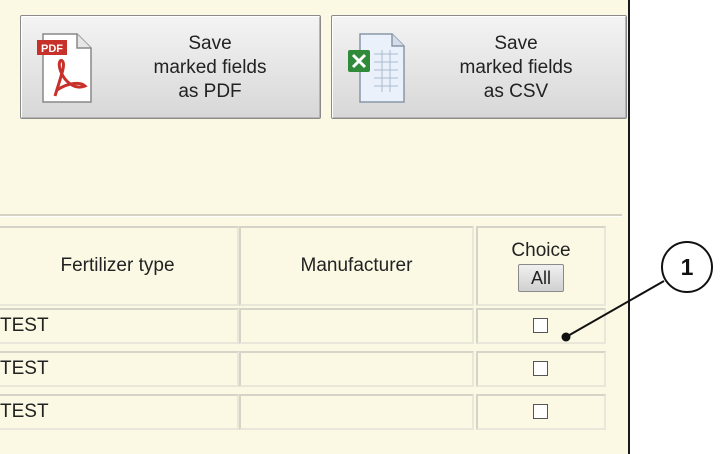 The image size is (721, 454). I want to click on table-row-3-manufacturer, so click(356, 412).